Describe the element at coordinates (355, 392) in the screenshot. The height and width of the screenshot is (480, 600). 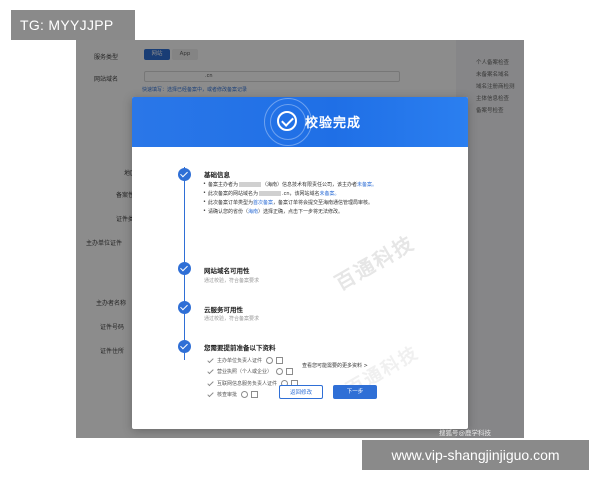
I see `next-step-button: 下一步` at that location.